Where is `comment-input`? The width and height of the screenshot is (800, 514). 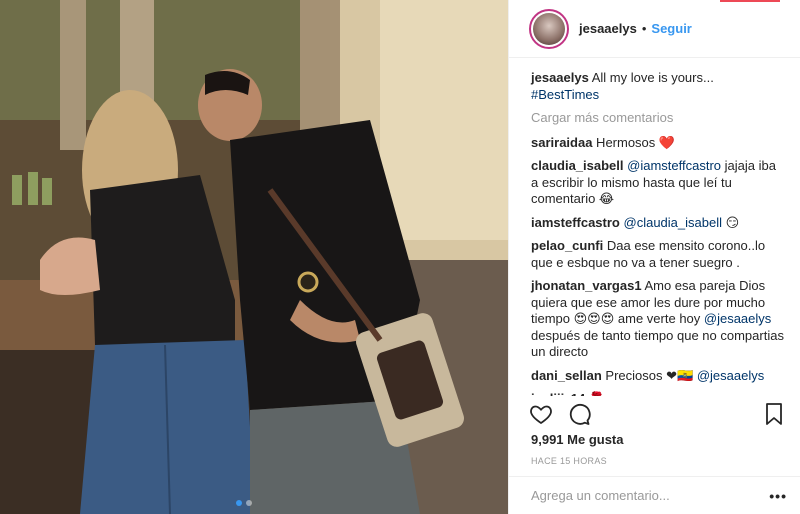
comment-input is located at coordinates (631, 495).